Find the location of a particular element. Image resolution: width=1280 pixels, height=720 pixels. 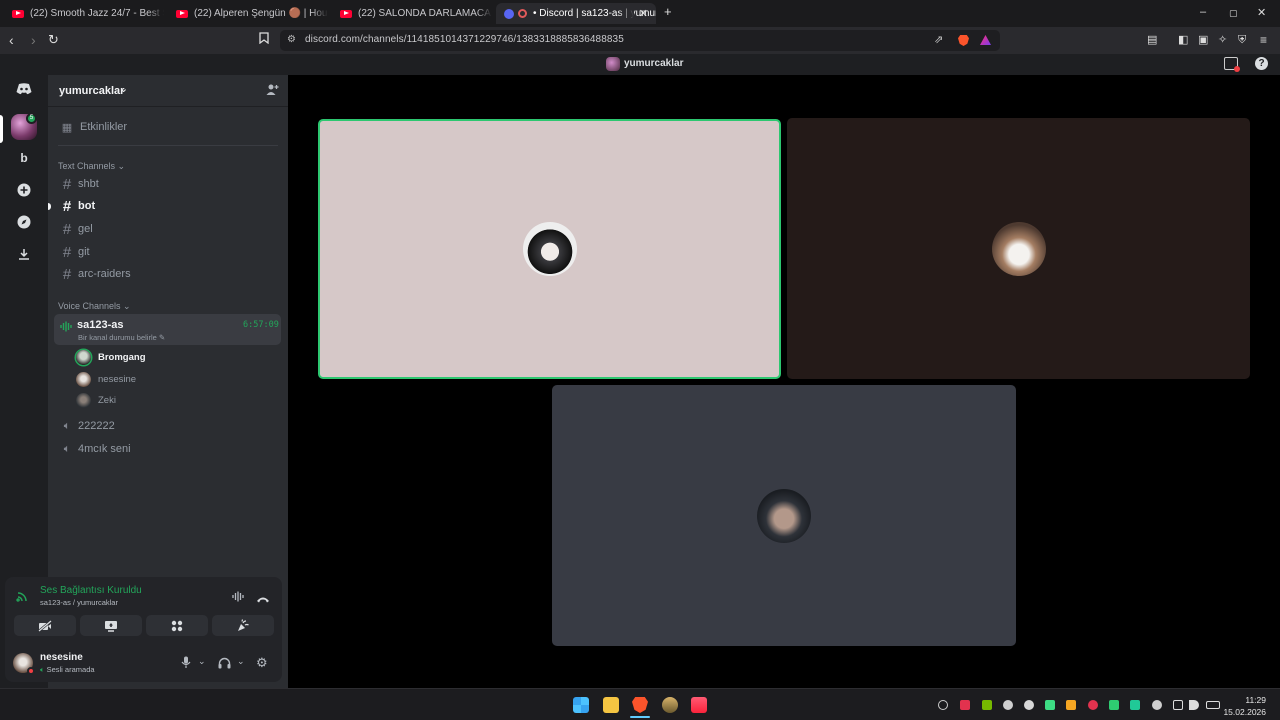

share-icon: ⇗ is located at coordinates (938, 39).